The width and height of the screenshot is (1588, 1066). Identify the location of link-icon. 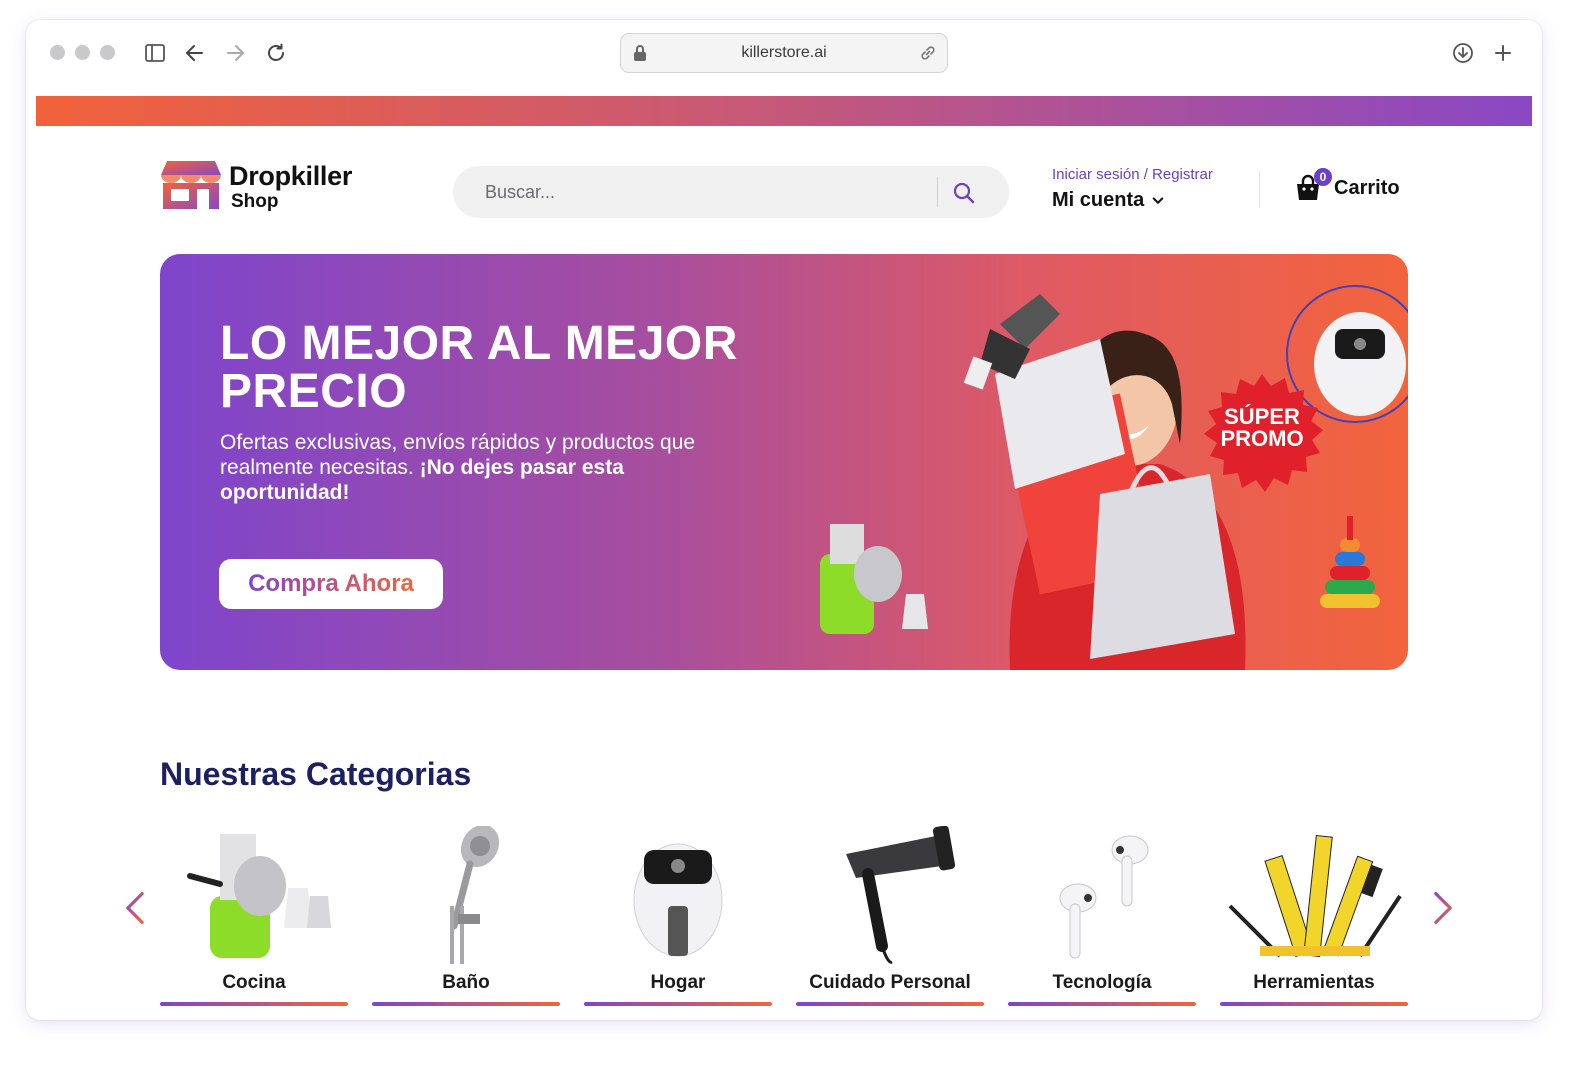
(928, 53).